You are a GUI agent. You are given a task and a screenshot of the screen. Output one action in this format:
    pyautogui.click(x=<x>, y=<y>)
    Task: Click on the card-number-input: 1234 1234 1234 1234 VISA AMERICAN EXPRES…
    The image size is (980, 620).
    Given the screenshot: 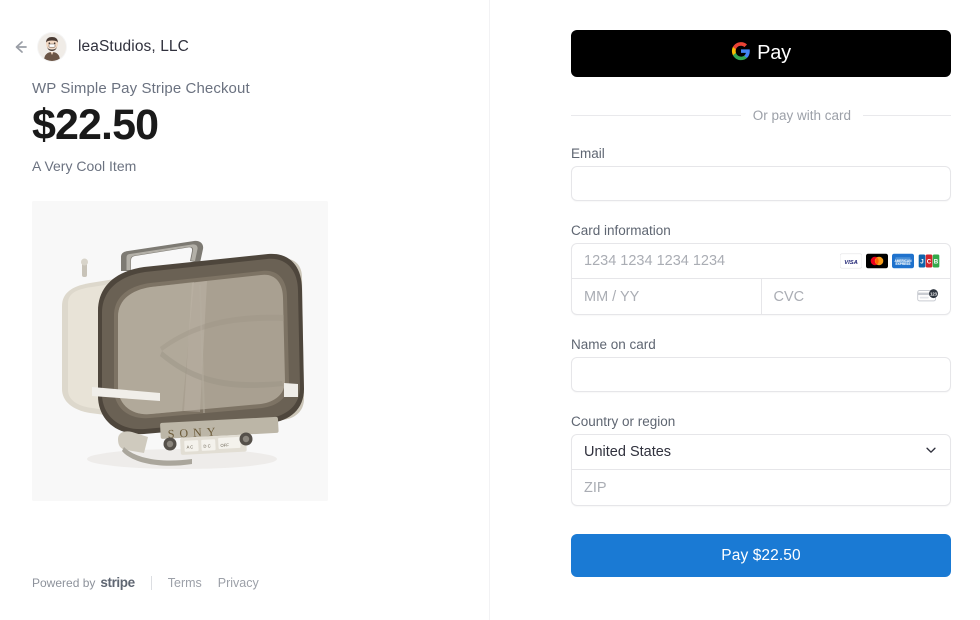 What is the action you would take?
    pyautogui.click(x=761, y=261)
    